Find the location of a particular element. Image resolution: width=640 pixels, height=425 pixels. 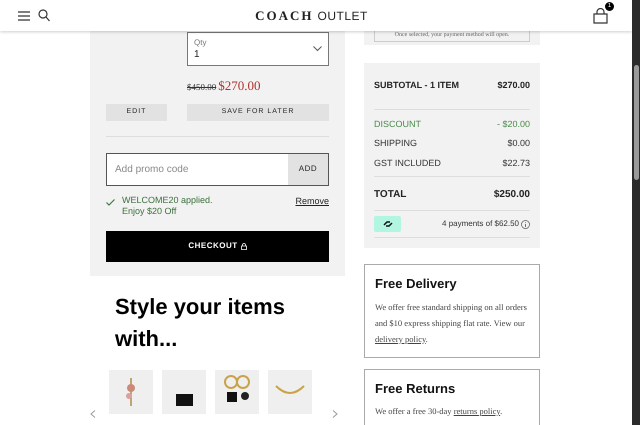

chevron-down-icon is located at coordinates (317, 49).